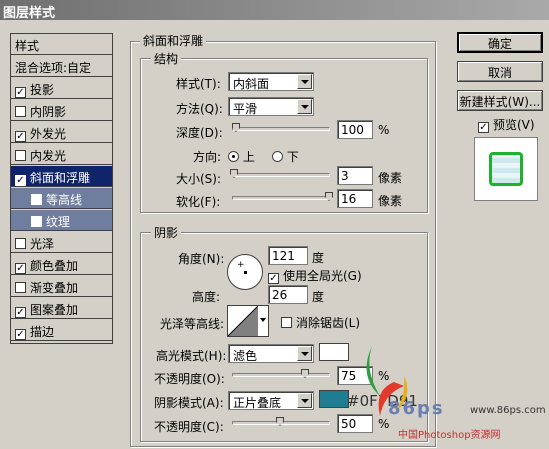 Image resolution: width=549 pixels, height=449 pixels. What do you see at coordinates (189, 427) in the screenshot?
I see `shadow-opacity-label: 不透明度(C):` at bounding box center [189, 427].